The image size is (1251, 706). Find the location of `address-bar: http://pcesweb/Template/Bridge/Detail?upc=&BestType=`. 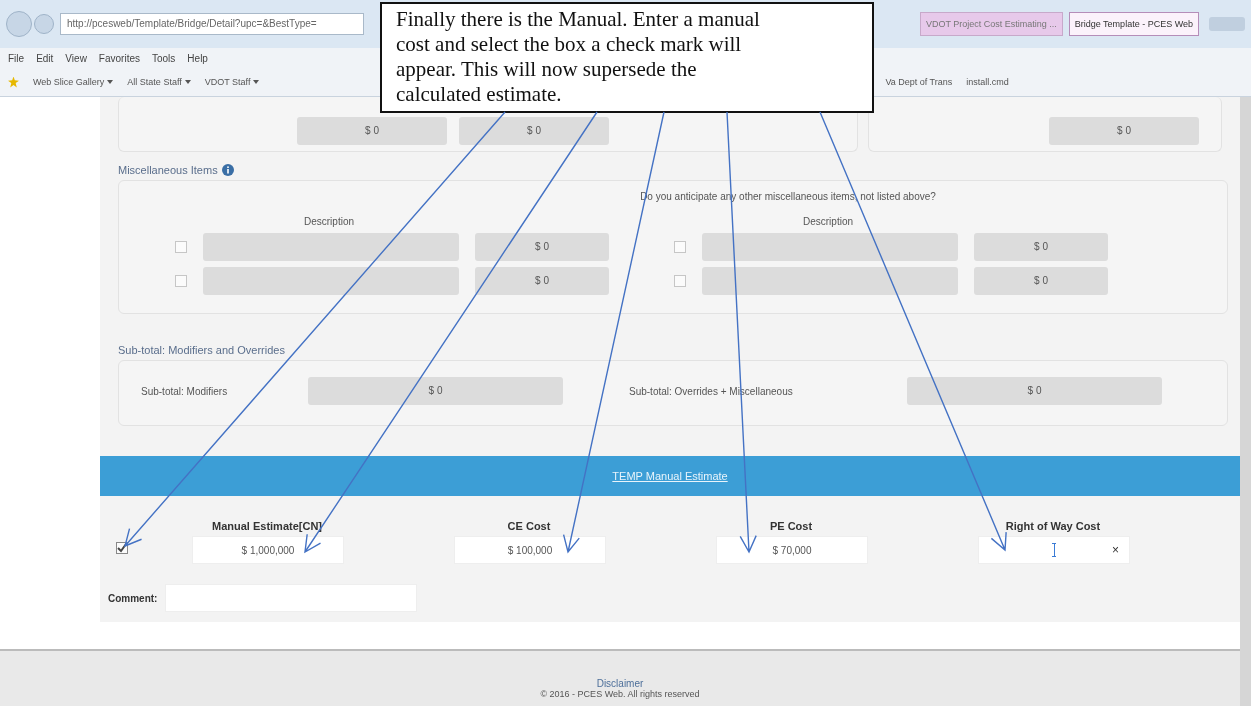

address-bar: http://pcesweb/Template/Bridge/Detail?upc=&BestType= is located at coordinates (212, 24).